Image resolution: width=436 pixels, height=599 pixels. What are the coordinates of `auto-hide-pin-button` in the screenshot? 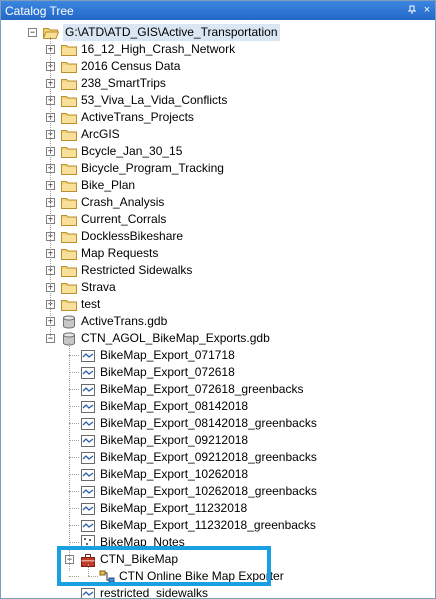 It's located at (412, 10).